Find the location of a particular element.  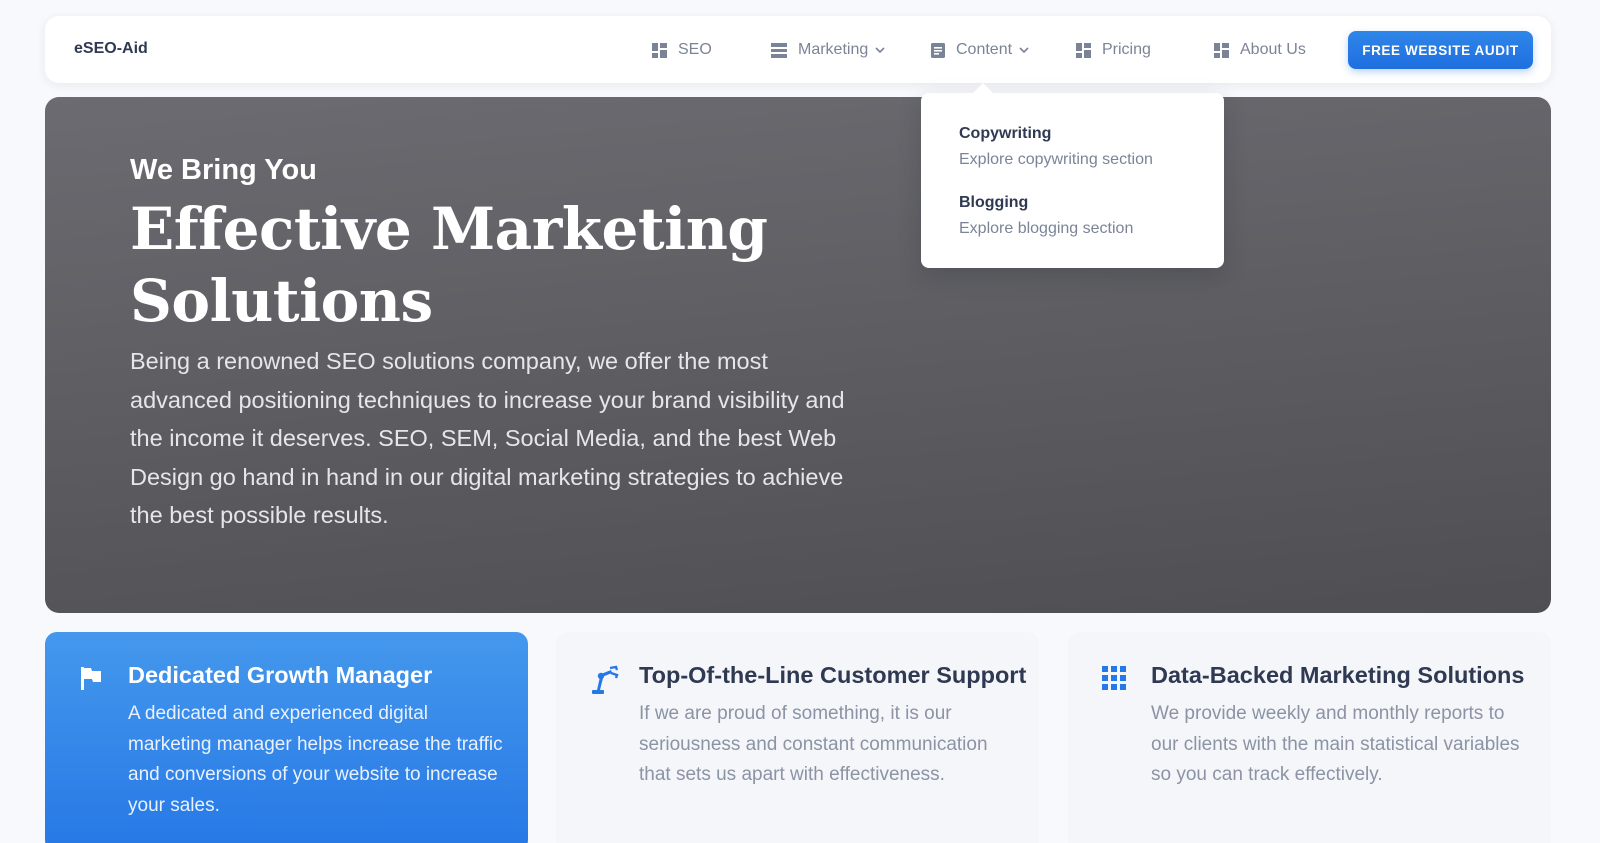

dropdown-item-copywriting: Copywriting Explore copywriting section is located at coordinates (1056, 147).